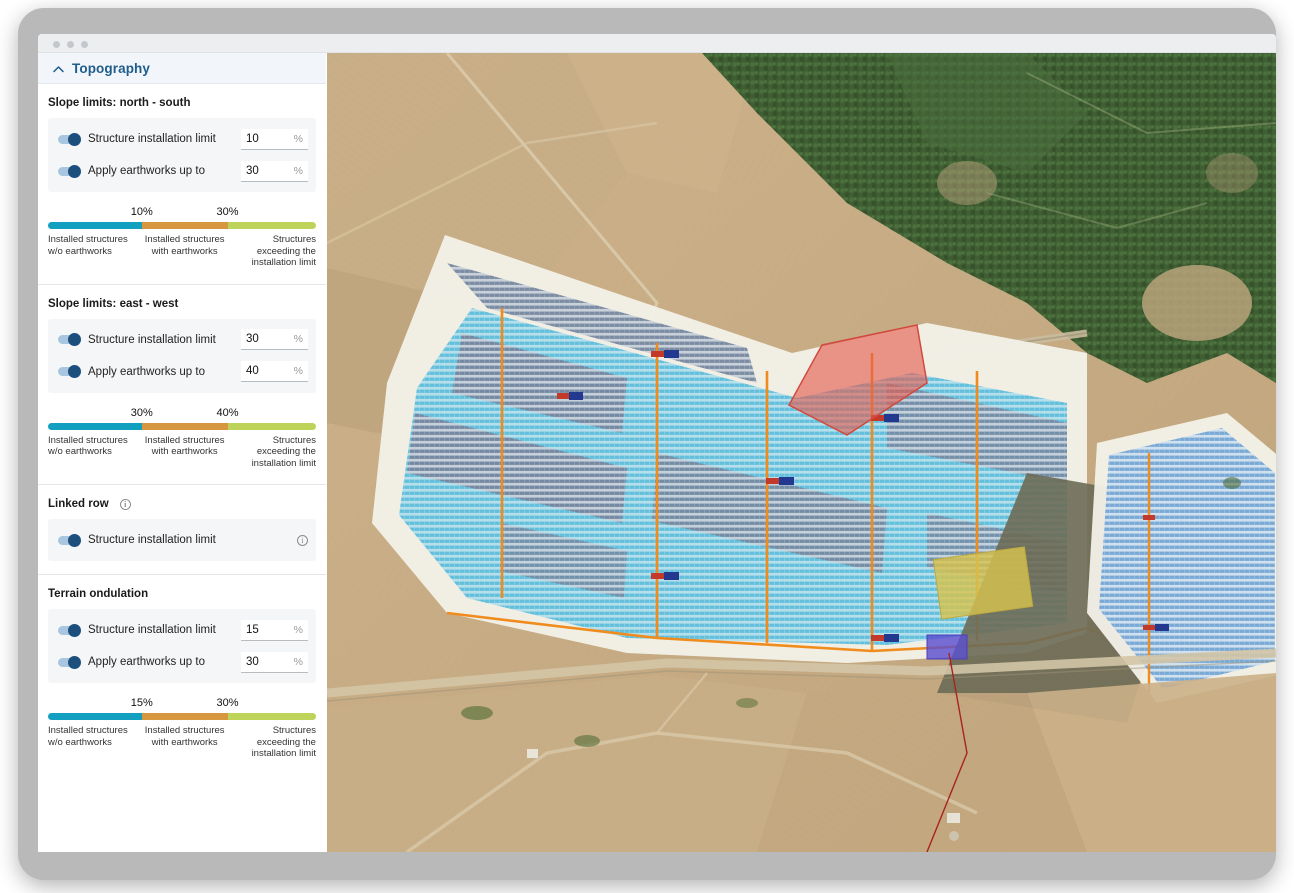 The image size is (1294, 893). I want to click on legend-mark-high: 40%, so click(227, 412).